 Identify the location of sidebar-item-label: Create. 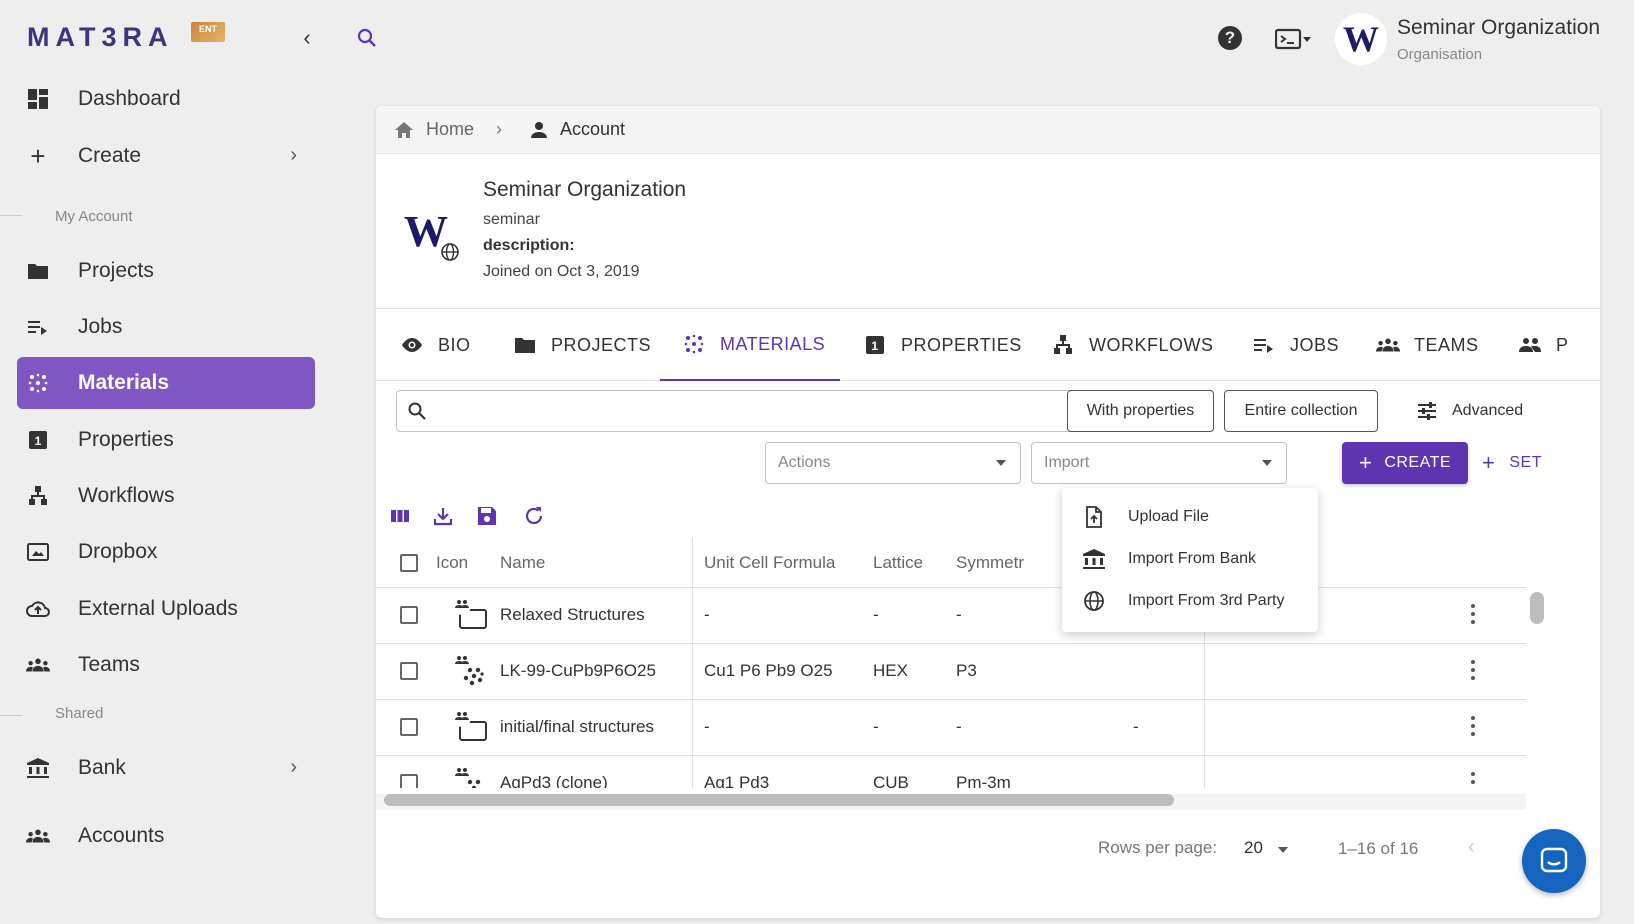
(110, 155).